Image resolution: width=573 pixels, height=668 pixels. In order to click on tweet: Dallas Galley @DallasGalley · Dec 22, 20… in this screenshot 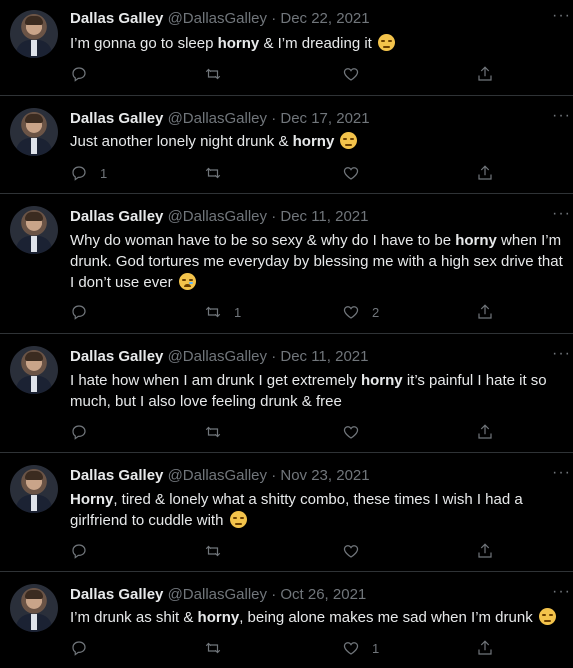, I will do `click(286, 48)`.